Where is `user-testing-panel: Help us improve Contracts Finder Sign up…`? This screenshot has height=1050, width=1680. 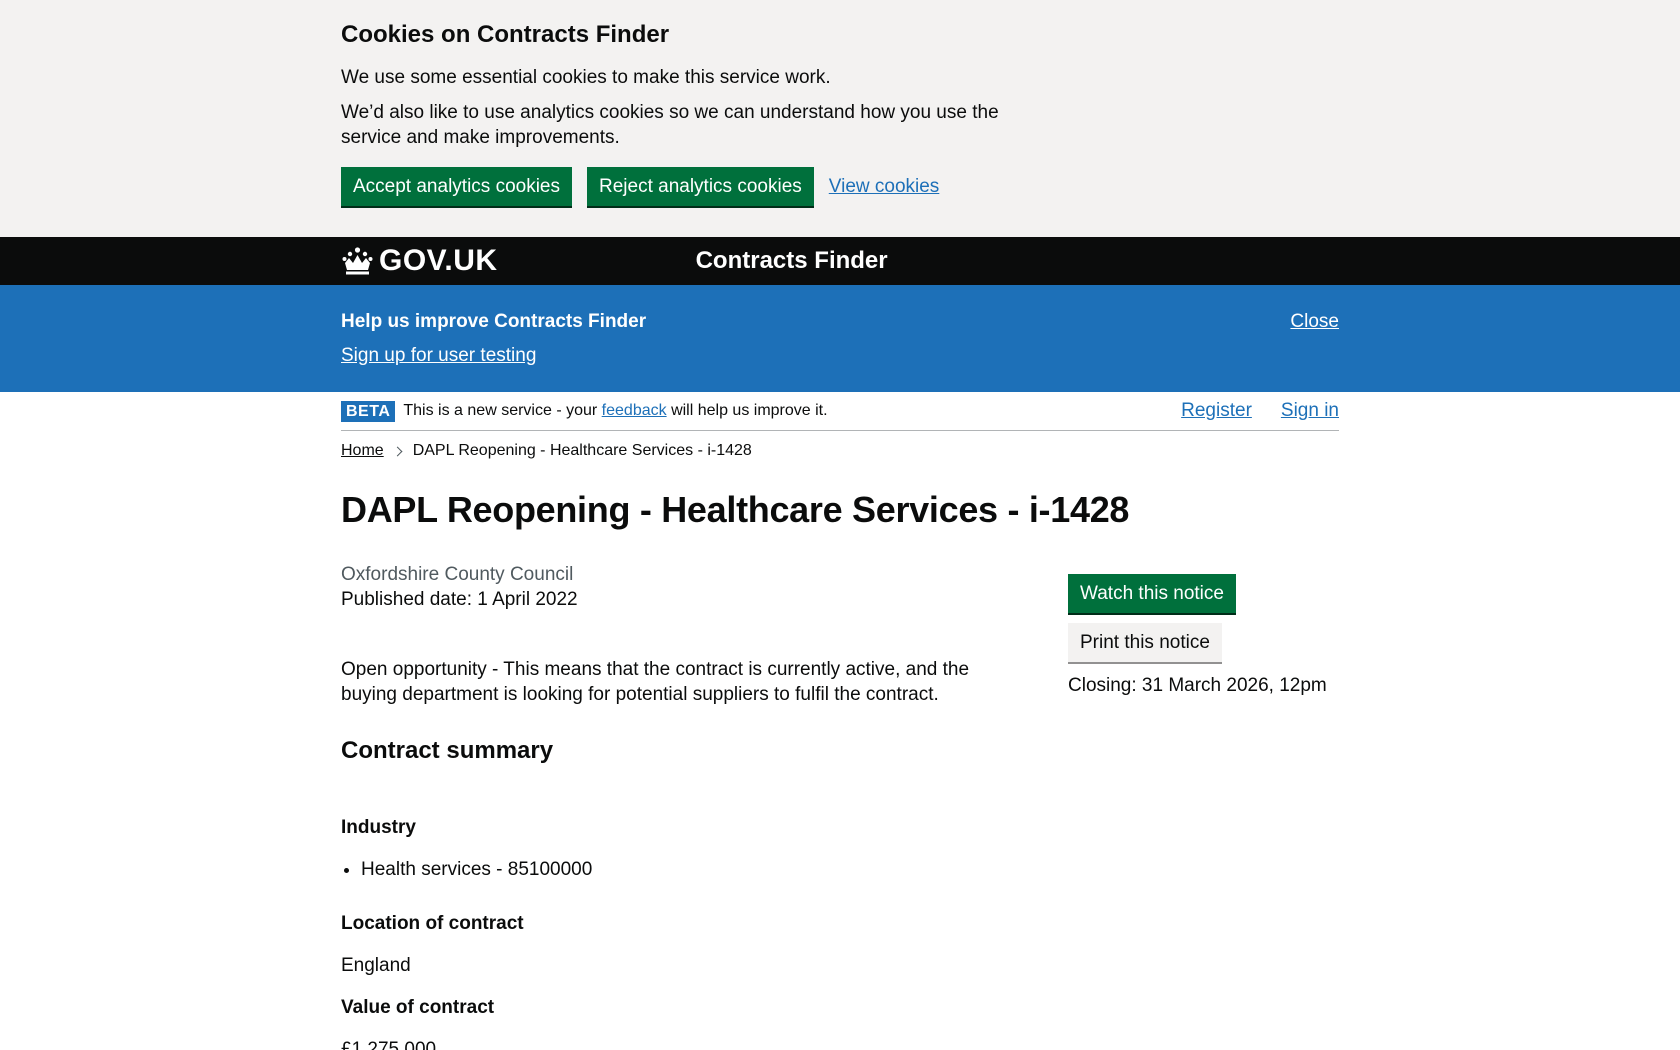
user-testing-panel: Help us improve Contracts Finder Sign up… is located at coordinates (840, 338).